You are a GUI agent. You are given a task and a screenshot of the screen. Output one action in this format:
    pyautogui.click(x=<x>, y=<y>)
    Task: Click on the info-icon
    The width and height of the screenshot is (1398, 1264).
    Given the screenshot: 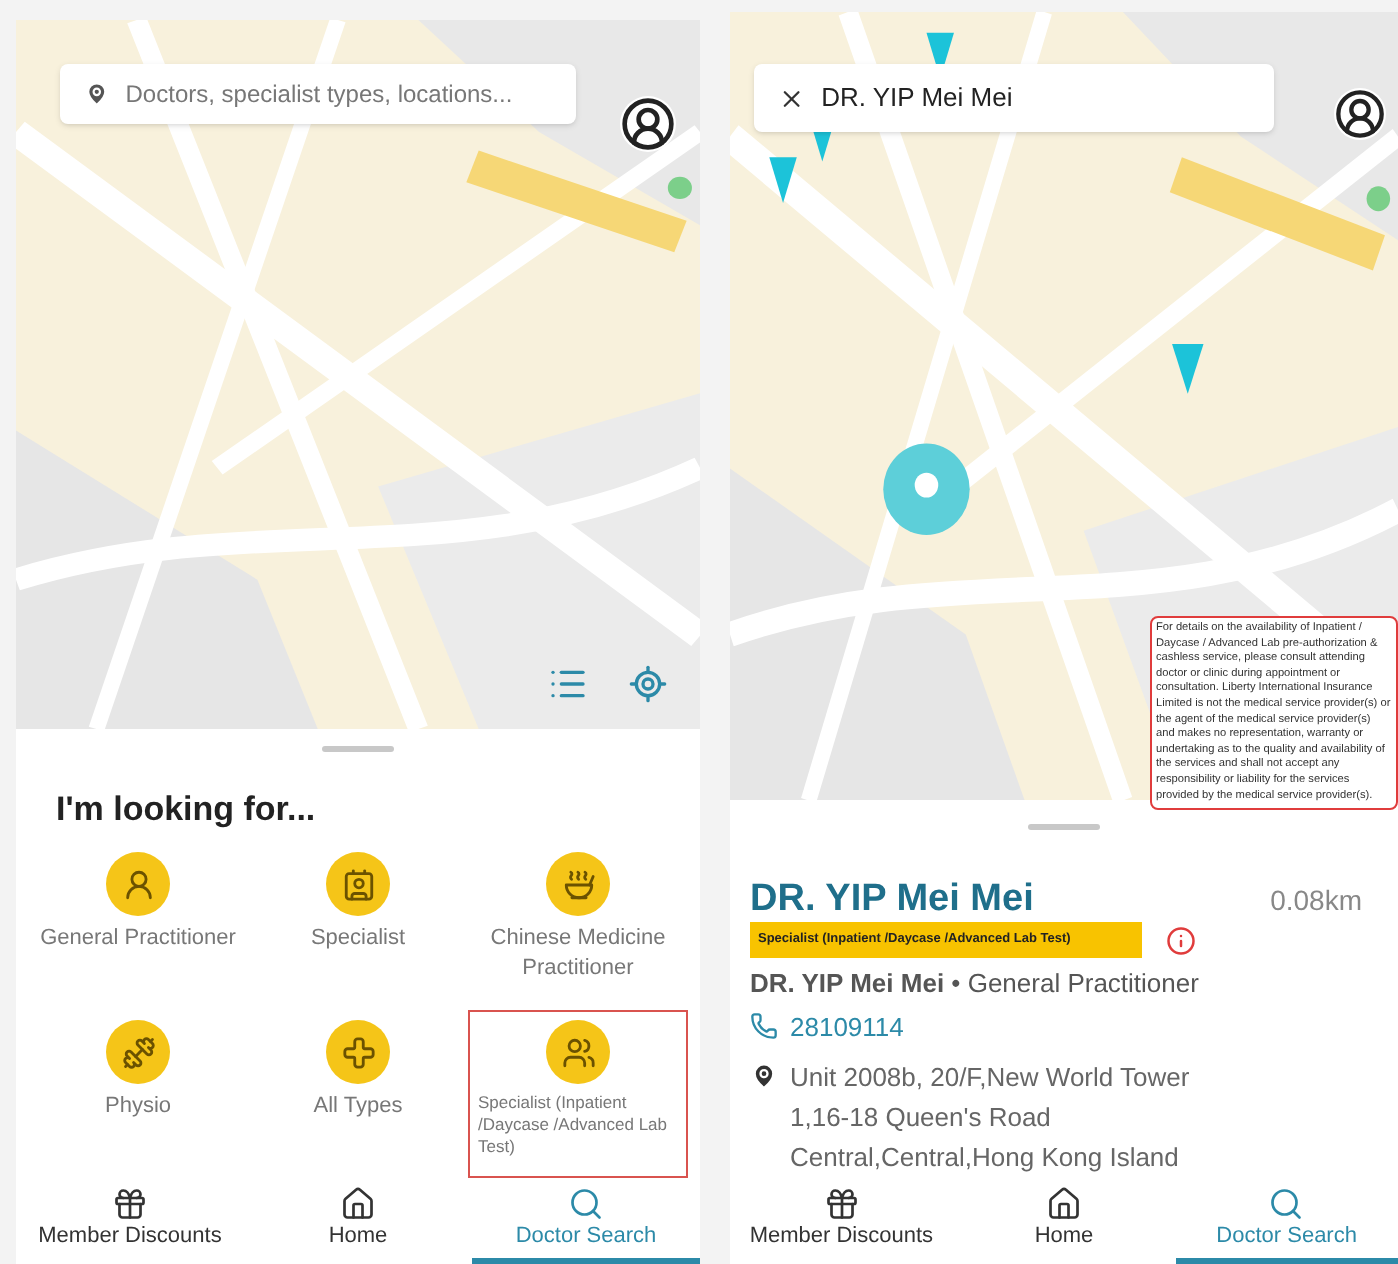 What is the action you would take?
    pyautogui.click(x=1181, y=940)
    